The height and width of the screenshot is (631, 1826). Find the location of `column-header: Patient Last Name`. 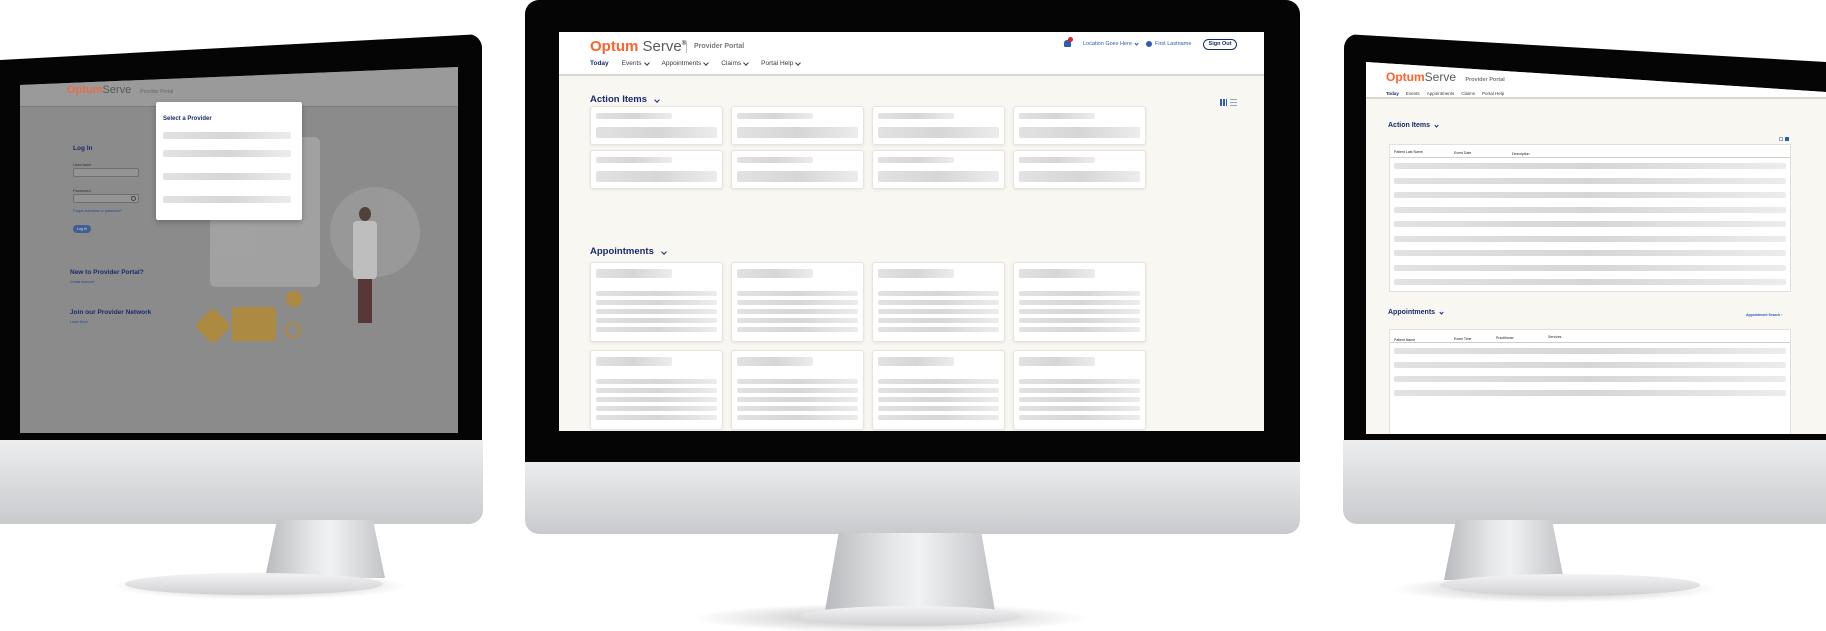

column-header: Patient Last Name is located at coordinates (1408, 152).